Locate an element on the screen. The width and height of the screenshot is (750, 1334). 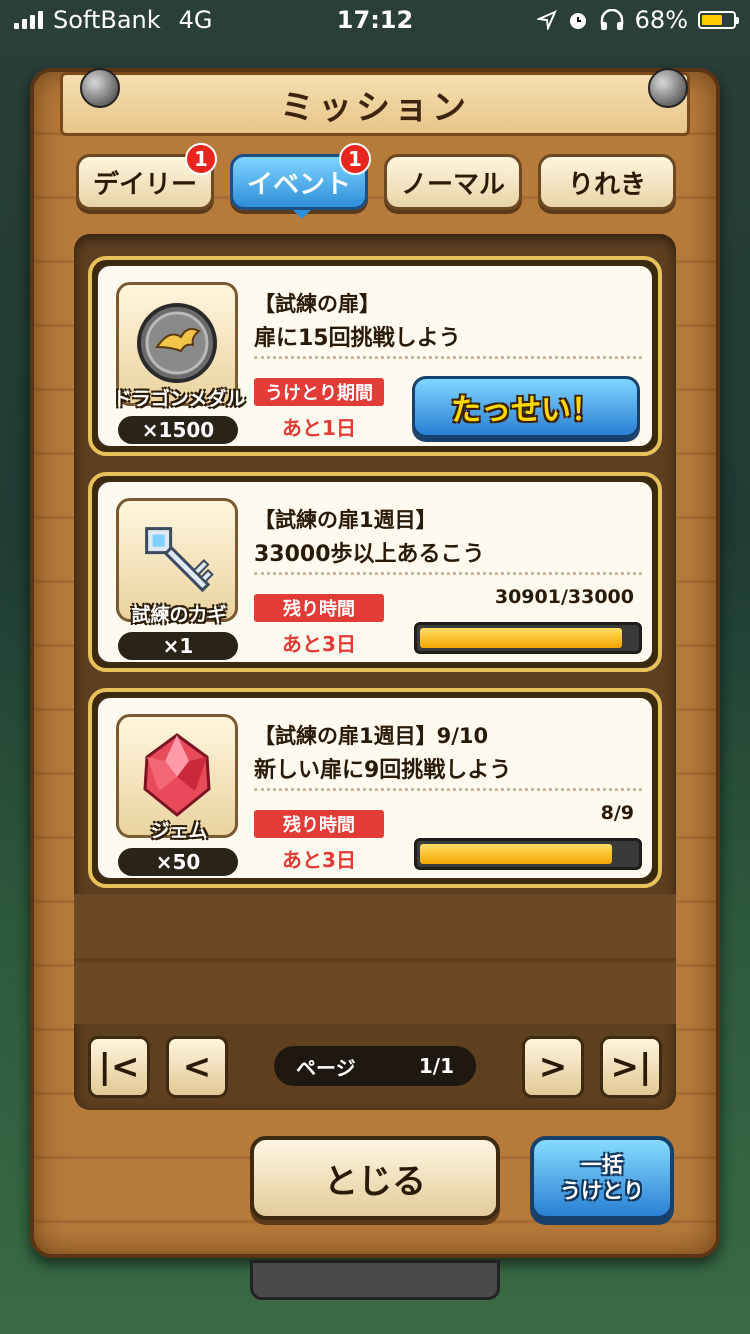
tab-daily: デイリー 1 is located at coordinates (146, 176).